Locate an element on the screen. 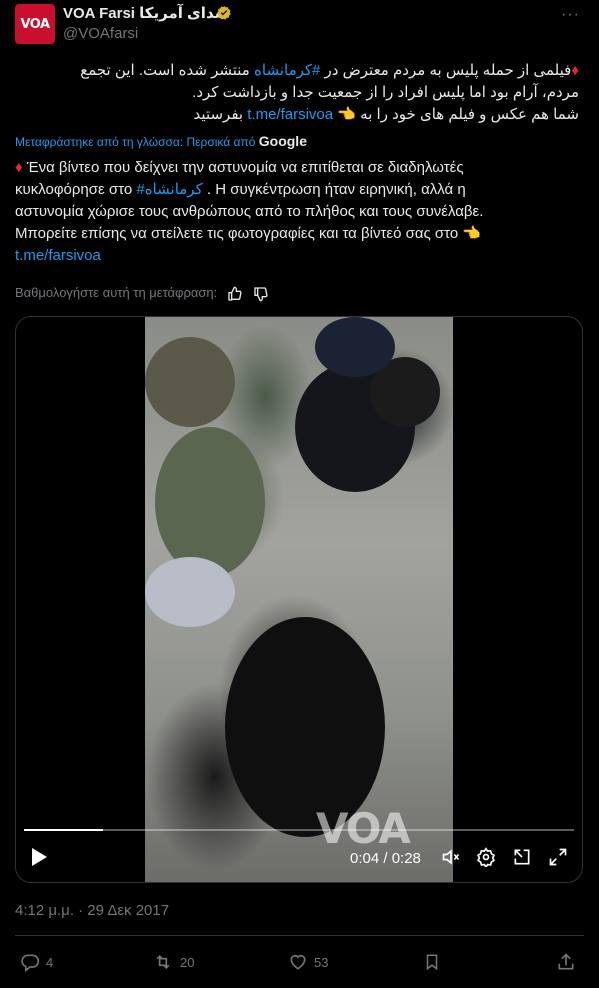 This screenshot has width=599, height=988. translated-from-label: Μεταφράστηκε από τη γλώσσα: Περσικά από is located at coordinates (135, 142).